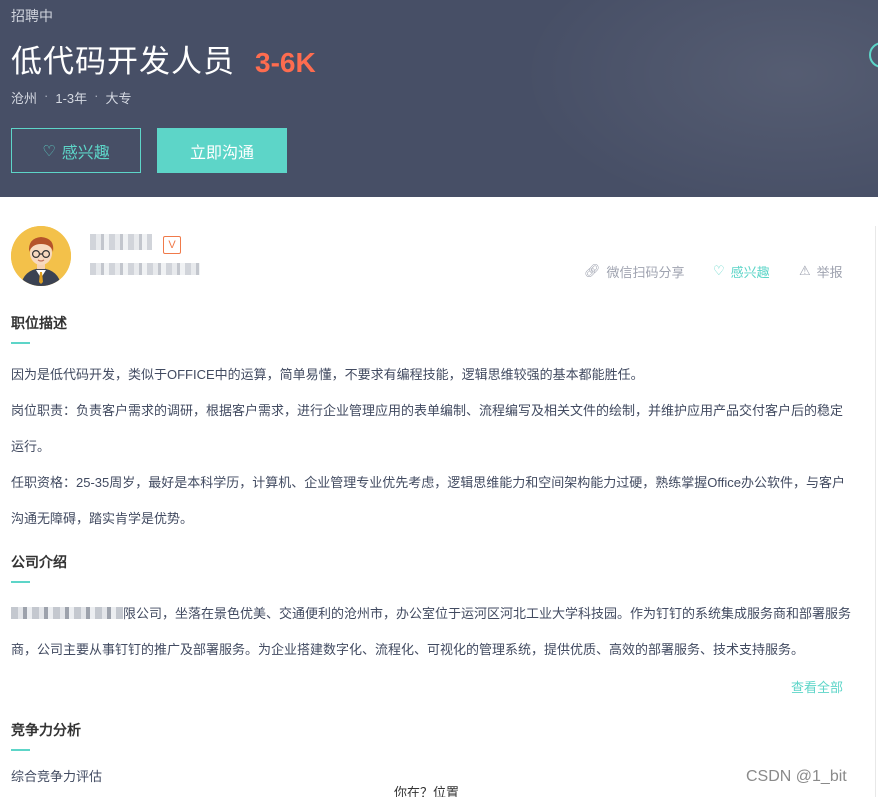 The width and height of the screenshot is (878, 797). I want to click on interest-link-label: 感兴趣, so click(750, 272).